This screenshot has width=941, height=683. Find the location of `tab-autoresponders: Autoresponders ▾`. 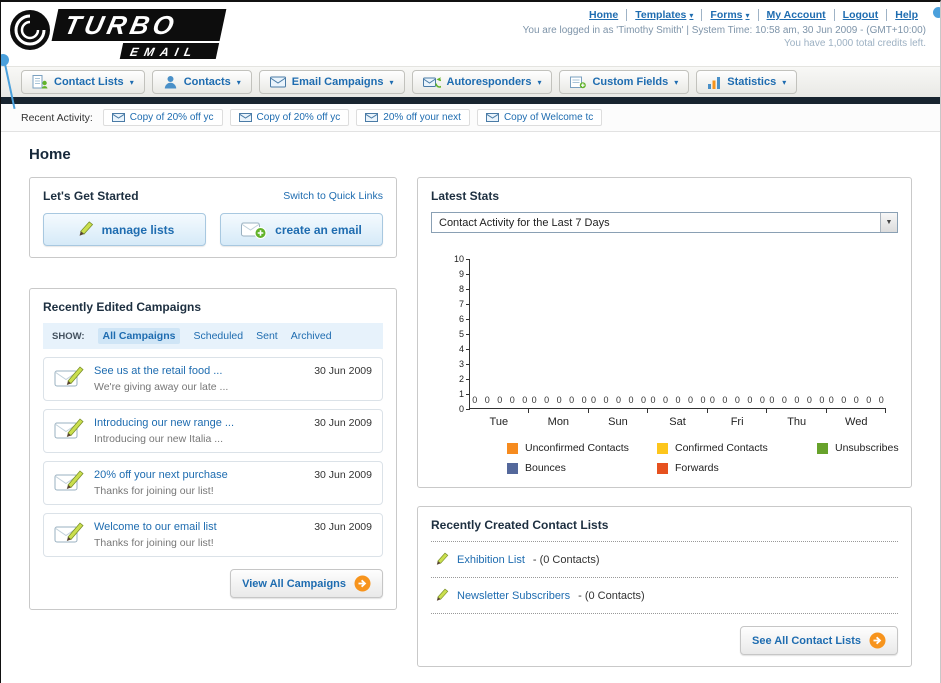

tab-autoresponders: Autoresponders ▾ is located at coordinates (482, 82).